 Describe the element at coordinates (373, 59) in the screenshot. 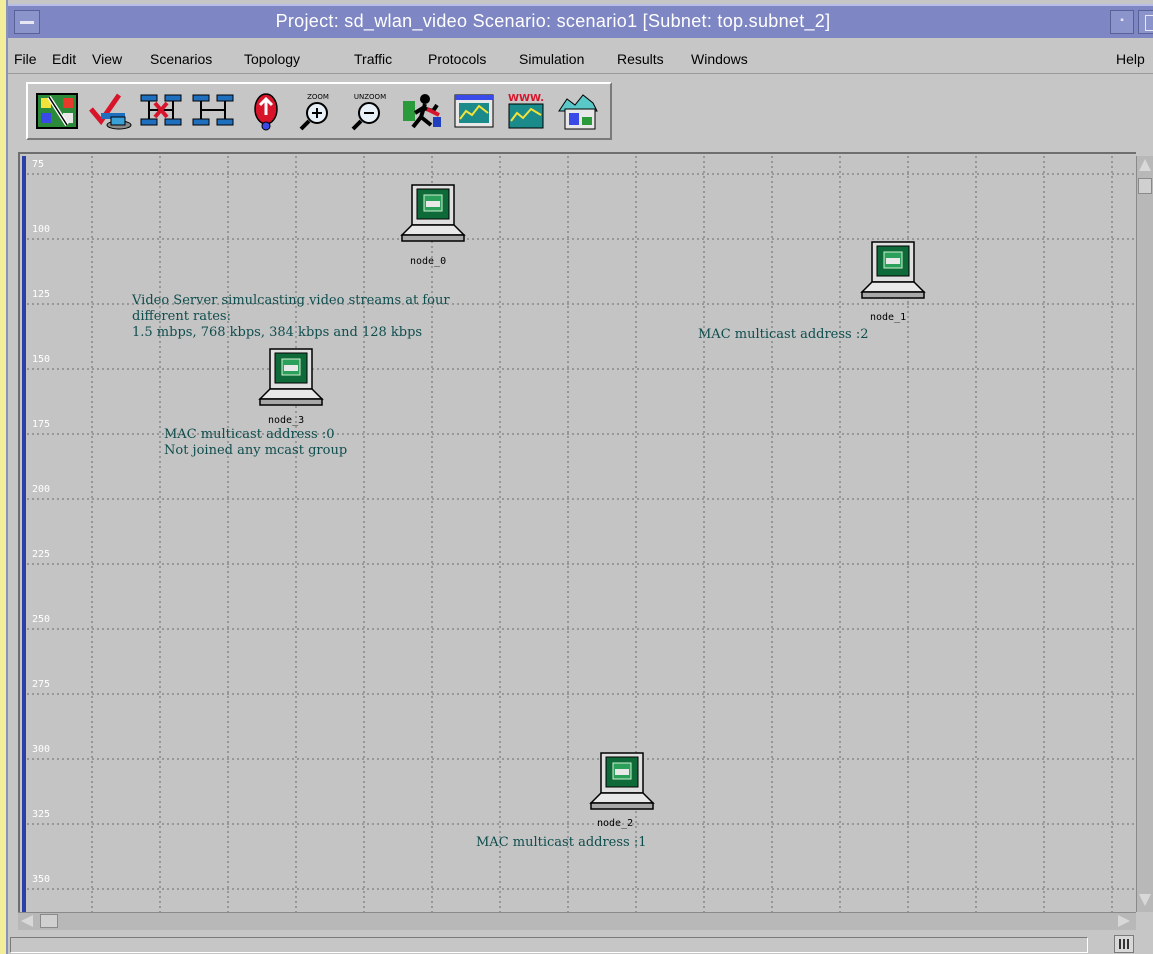

I see `menu-traffic: Traffic` at that location.